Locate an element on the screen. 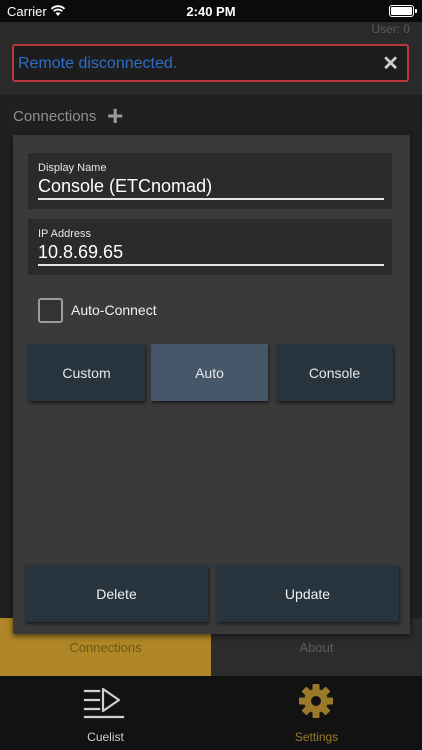 This screenshot has width=422, height=750. form-actions: Delete Update is located at coordinates (212, 593).